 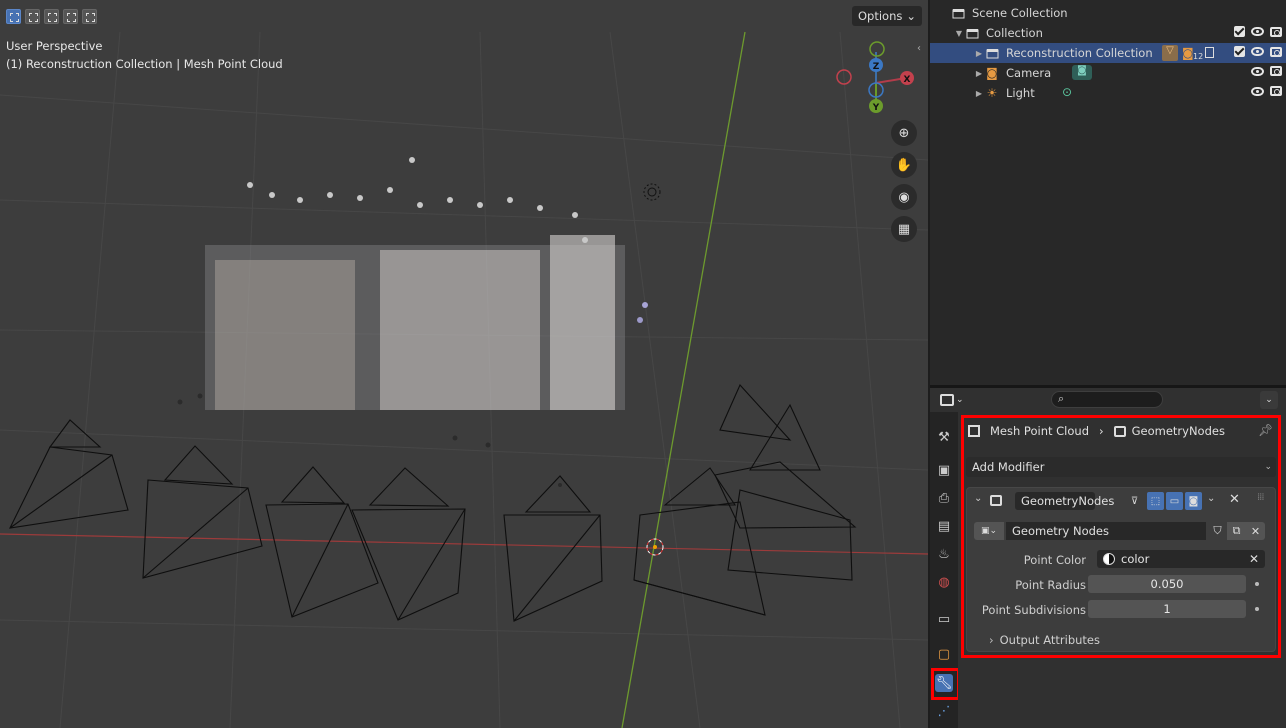 I want to click on viewport-header, so click(x=464, y=16).